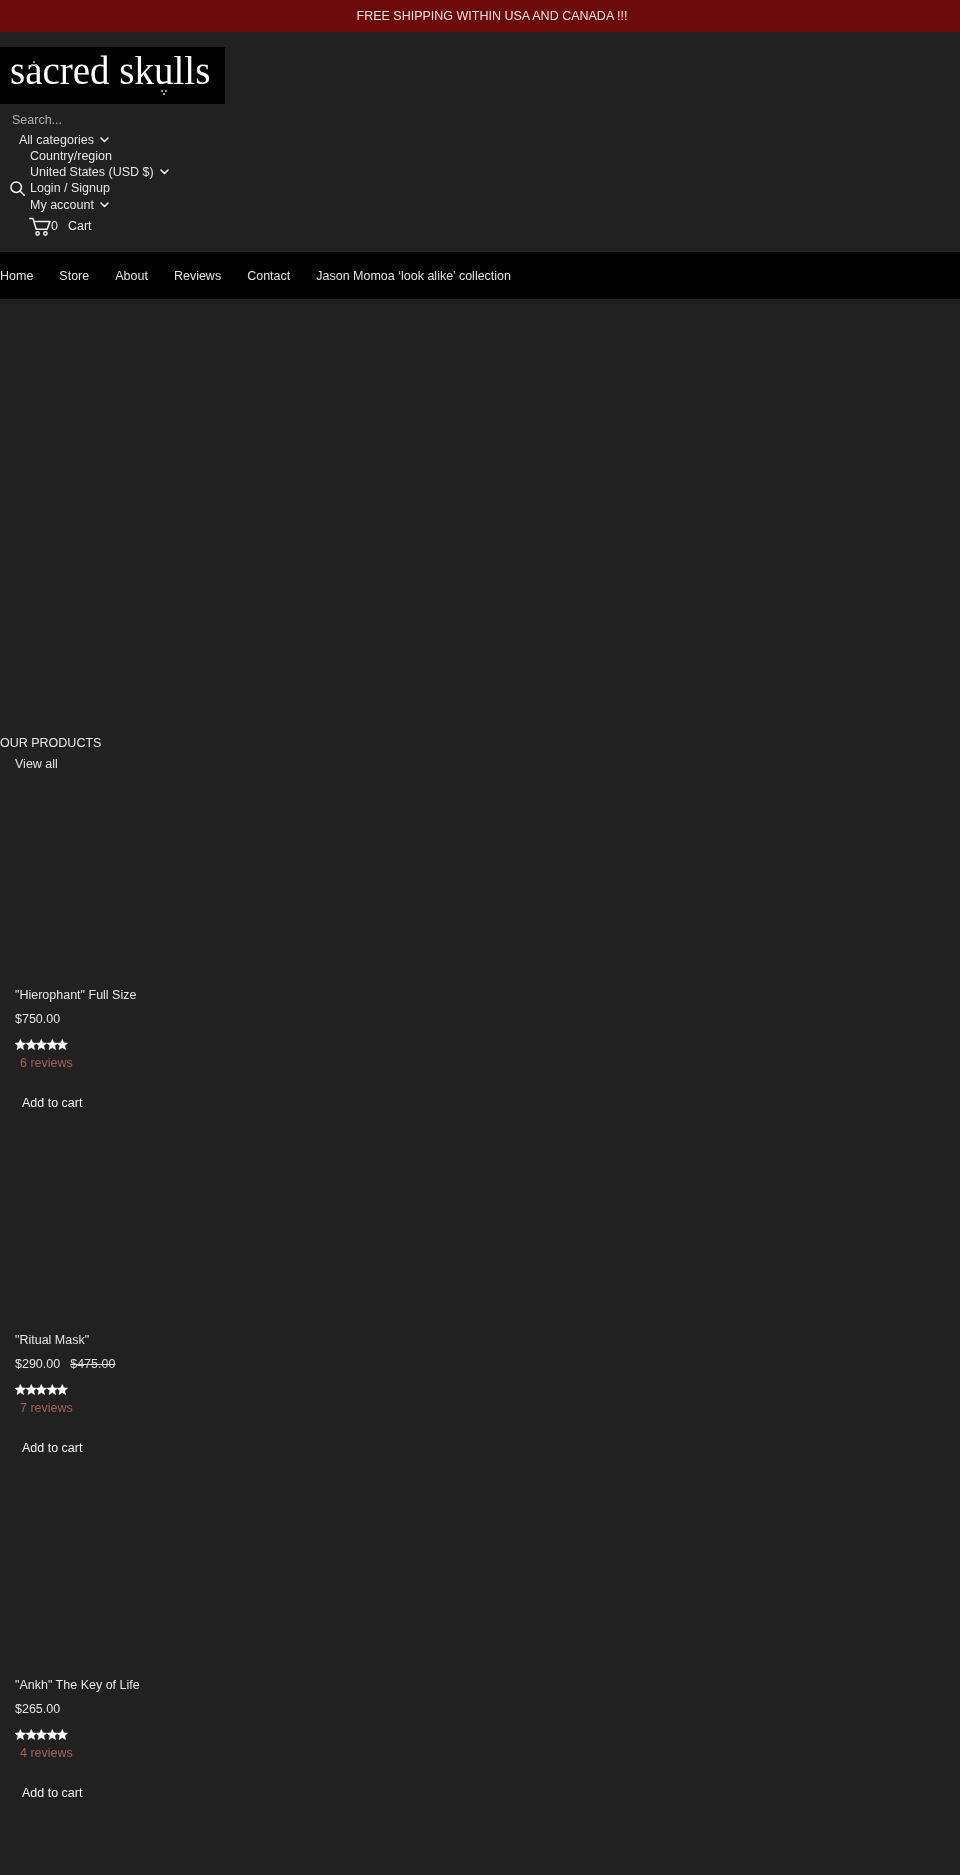 The image size is (960, 1875). What do you see at coordinates (38, 1364) in the screenshot?
I see `product-price: $290.00` at bounding box center [38, 1364].